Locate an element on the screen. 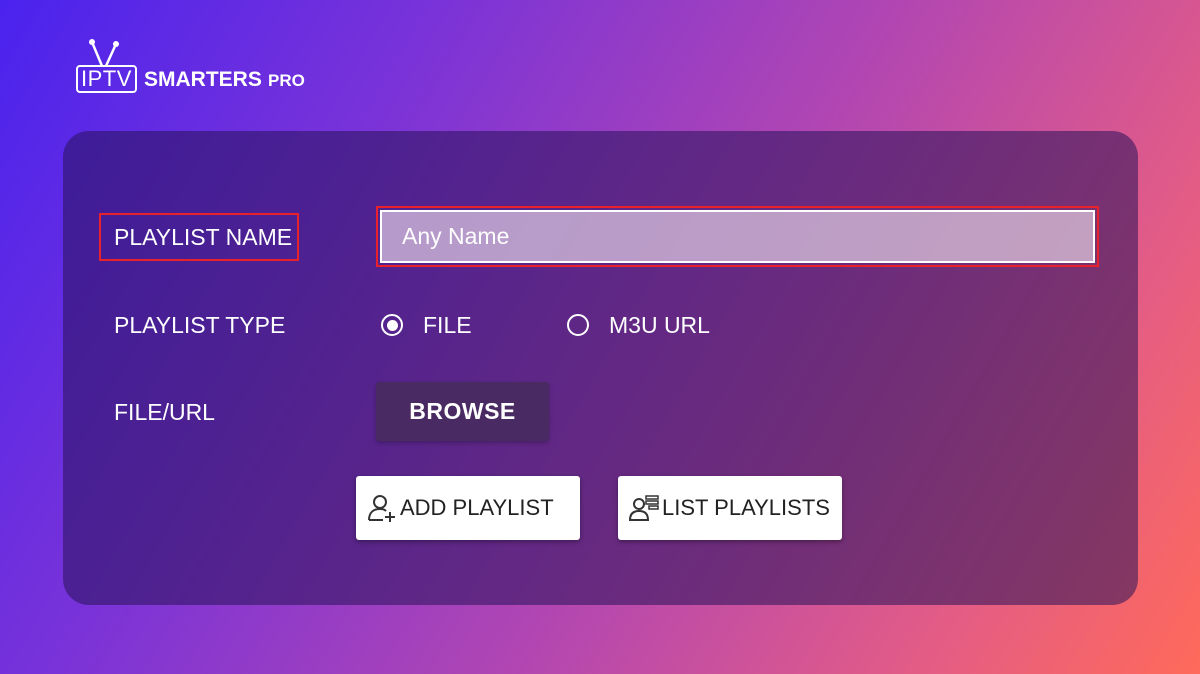  list-playlists-button: LIST PLAYLISTS is located at coordinates (730, 508).